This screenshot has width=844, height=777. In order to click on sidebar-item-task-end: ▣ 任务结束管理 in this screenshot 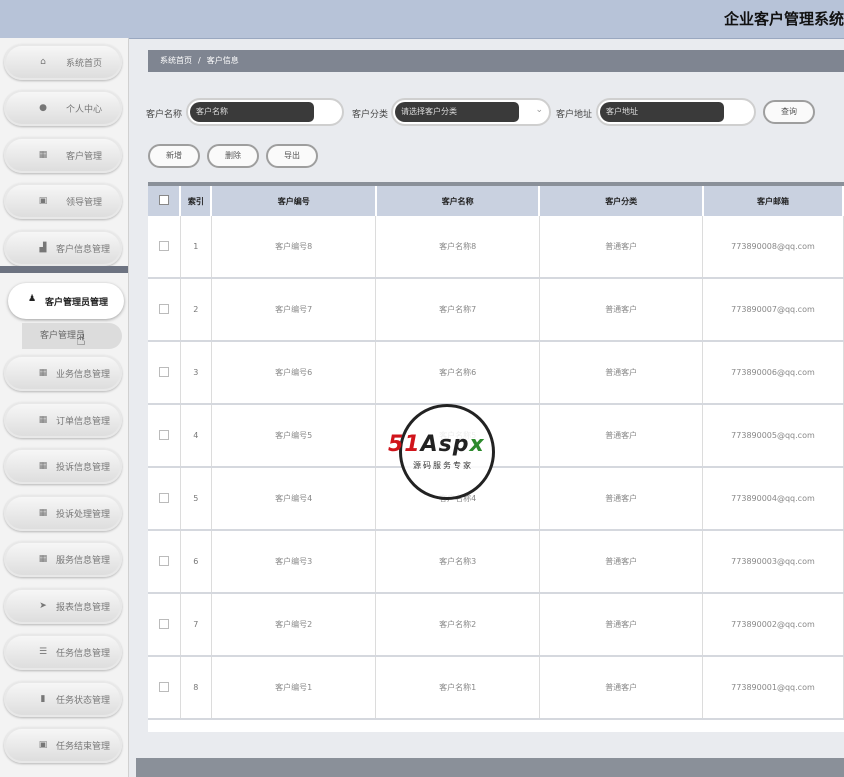, I will do `click(63, 745)`.